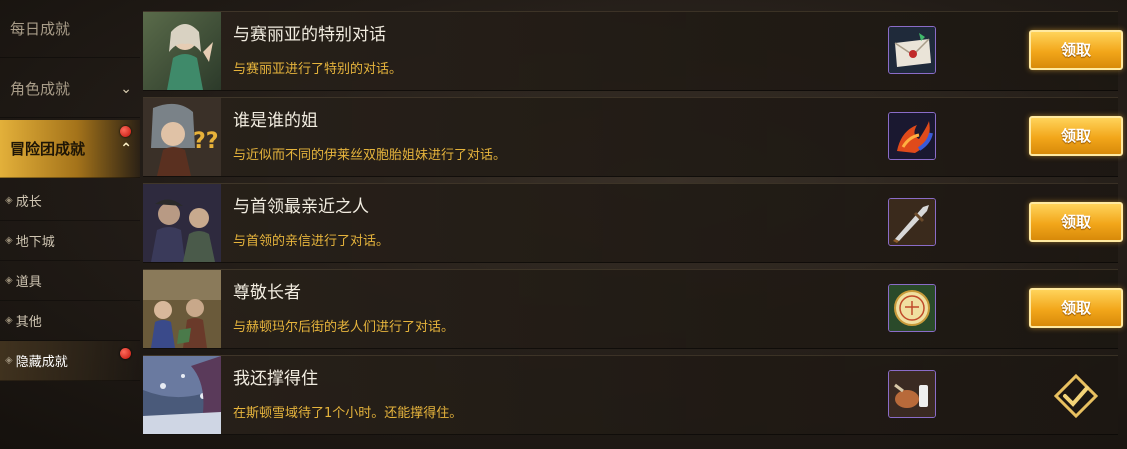 Image resolution: width=1127 pixels, height=449 pixels. I want to click on sub-item-label: 隐藏成就, so click(41, 362).